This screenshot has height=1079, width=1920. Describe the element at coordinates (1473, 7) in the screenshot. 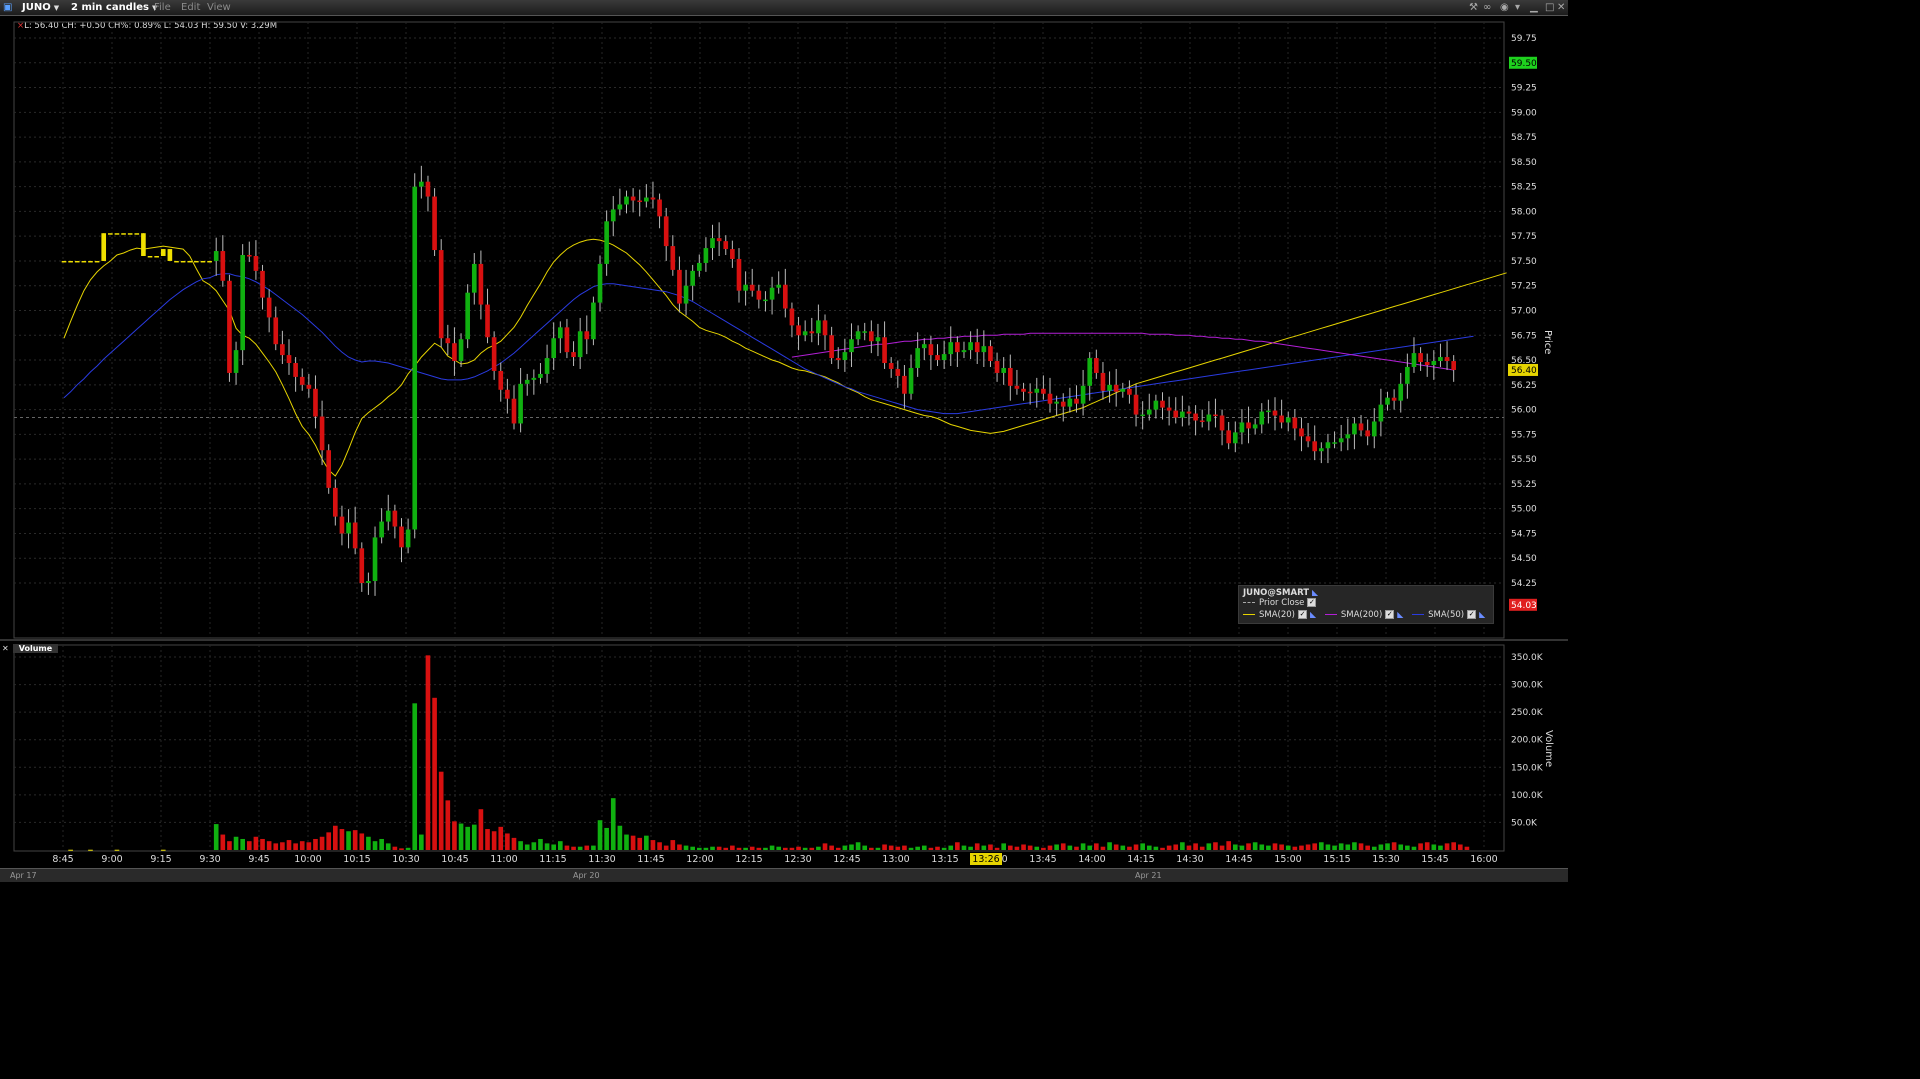

I see `wrench-icon: ⚒` at that location.